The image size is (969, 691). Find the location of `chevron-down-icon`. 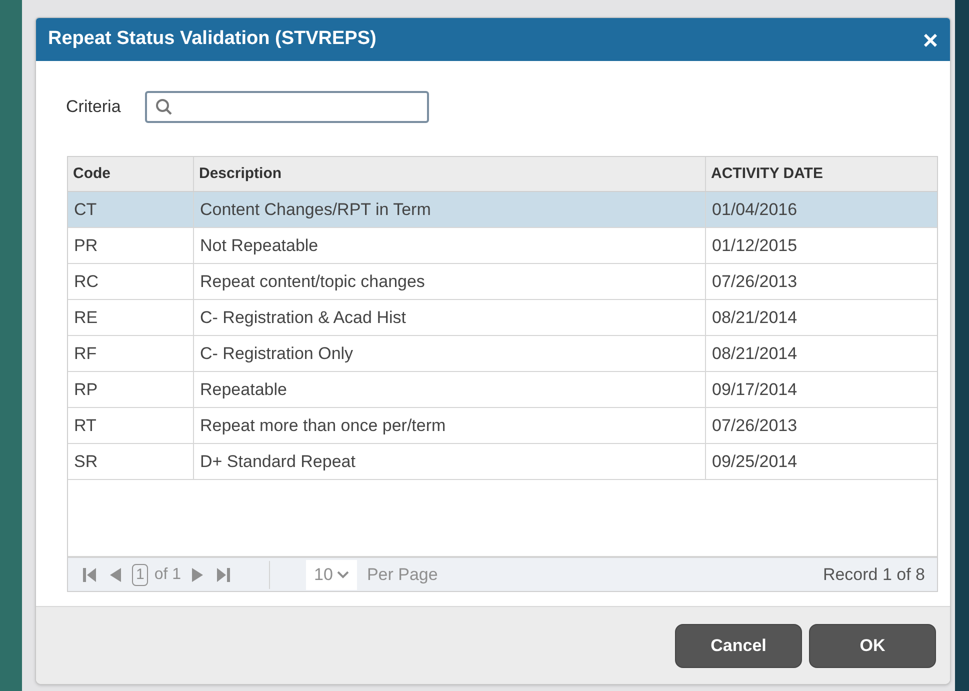

chevron-down-icon is located at coordinates (342, 574).